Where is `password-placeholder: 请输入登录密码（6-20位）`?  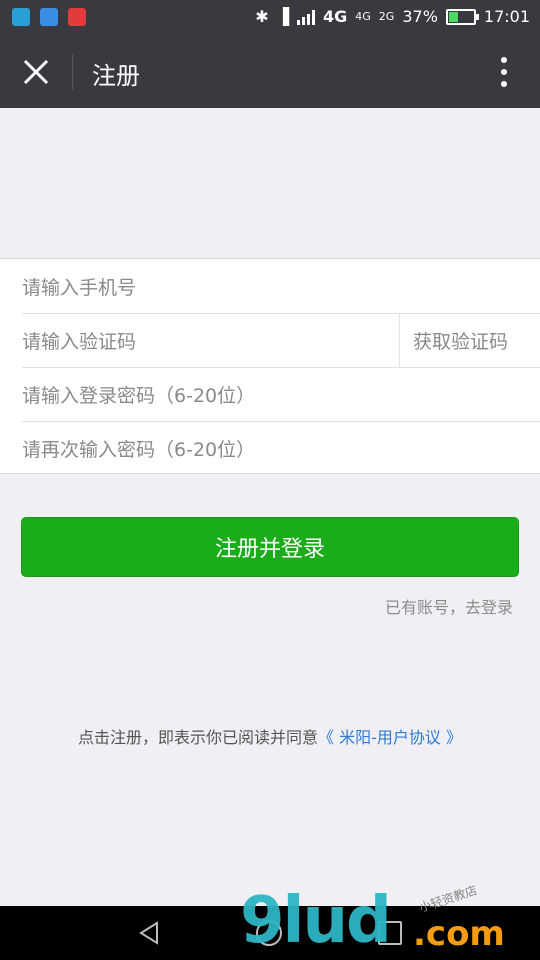
password-placeholder: 请输入登录密码（6-20位） is located at coordinates (139, 396).